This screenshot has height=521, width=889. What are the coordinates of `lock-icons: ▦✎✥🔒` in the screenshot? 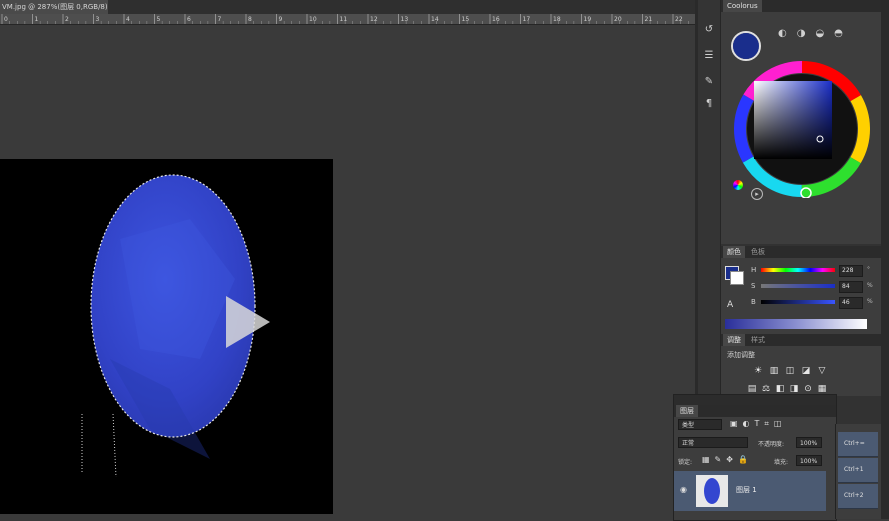 It's located at (727, 459).